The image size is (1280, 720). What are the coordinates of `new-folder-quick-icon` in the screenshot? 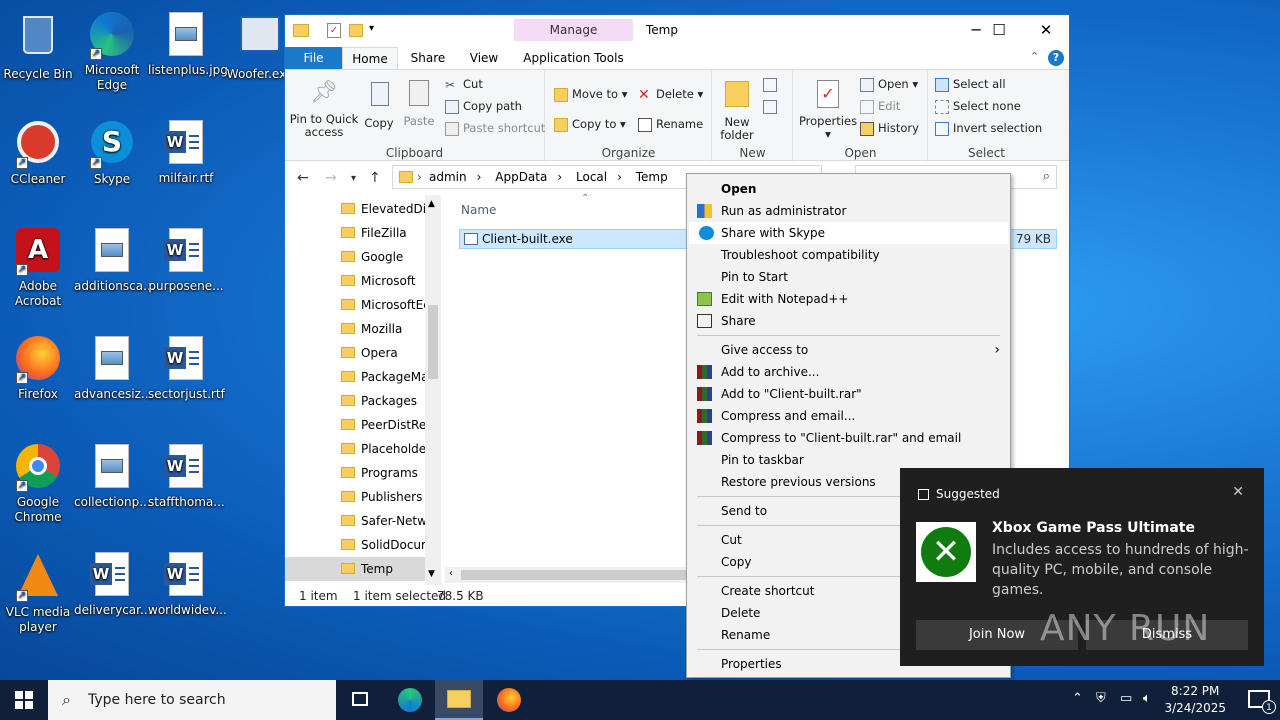 It's located at (356, 30).